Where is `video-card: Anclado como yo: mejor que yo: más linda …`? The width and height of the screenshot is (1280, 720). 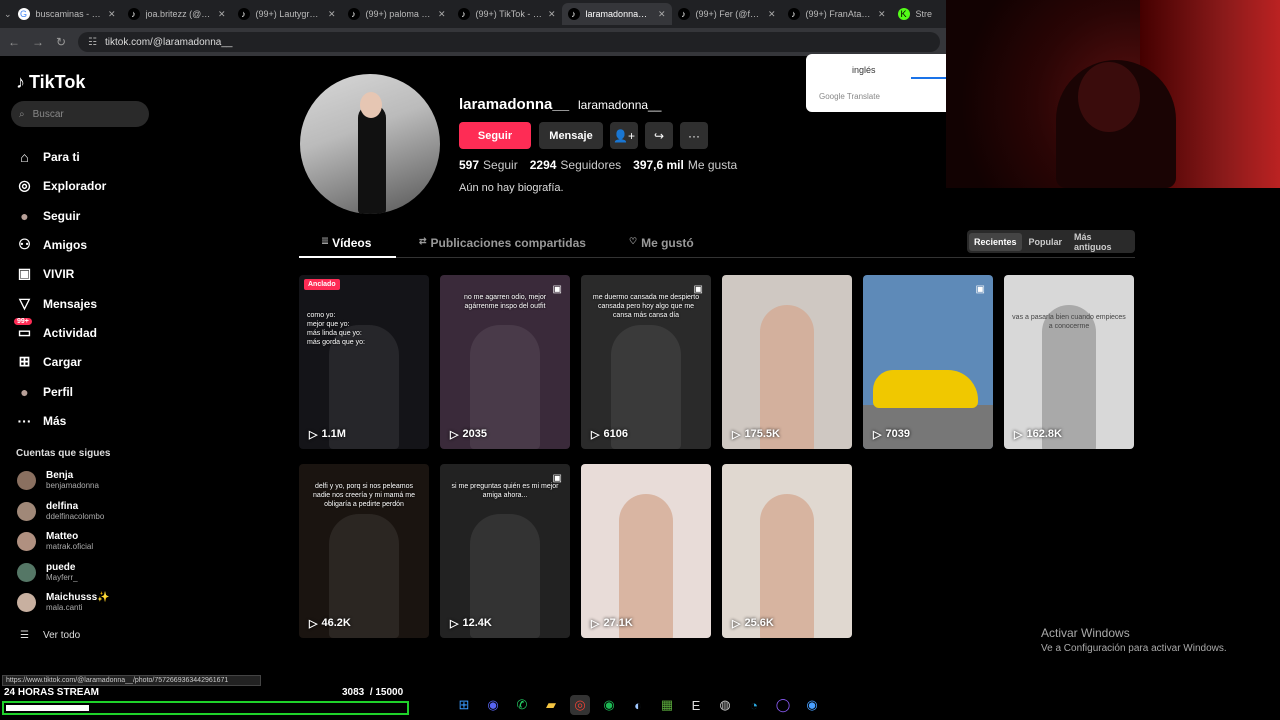
video-card: Anclado como yo: mejor que yo: más linda … is located at coordinates (364, 362).